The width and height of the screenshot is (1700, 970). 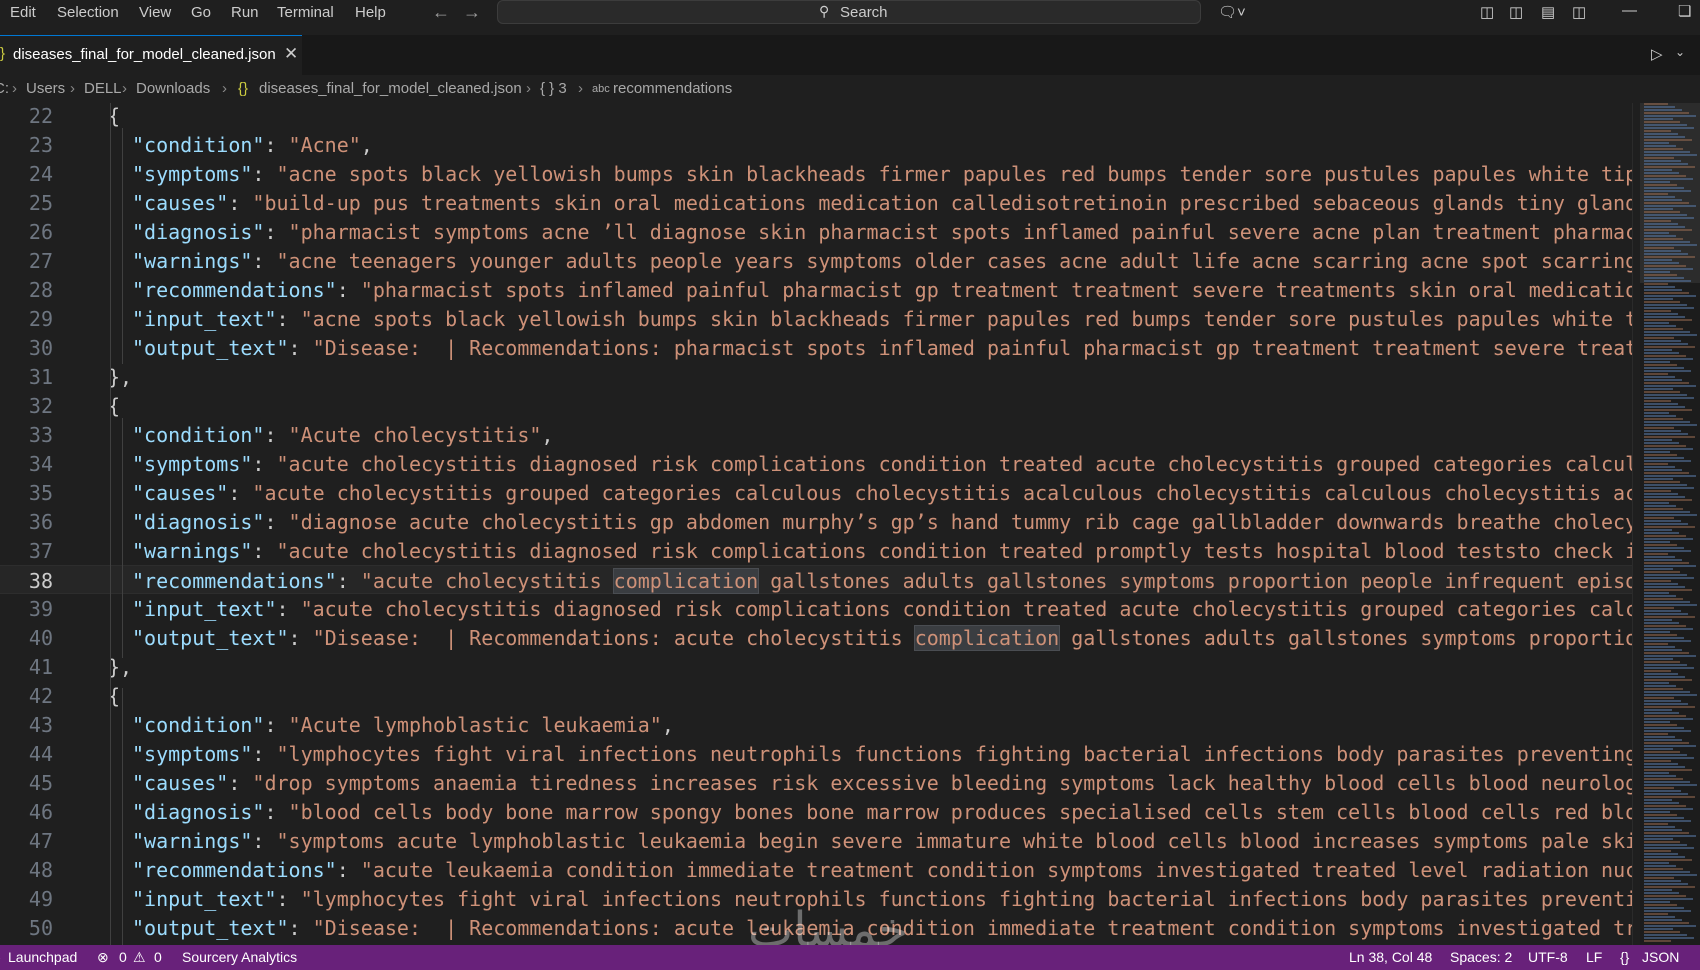 What do you see at coordinates (1390, 957) in the screenshot?
I see `cursor-position: Ln 38, Col 48` at bounding box center [1390, 957].